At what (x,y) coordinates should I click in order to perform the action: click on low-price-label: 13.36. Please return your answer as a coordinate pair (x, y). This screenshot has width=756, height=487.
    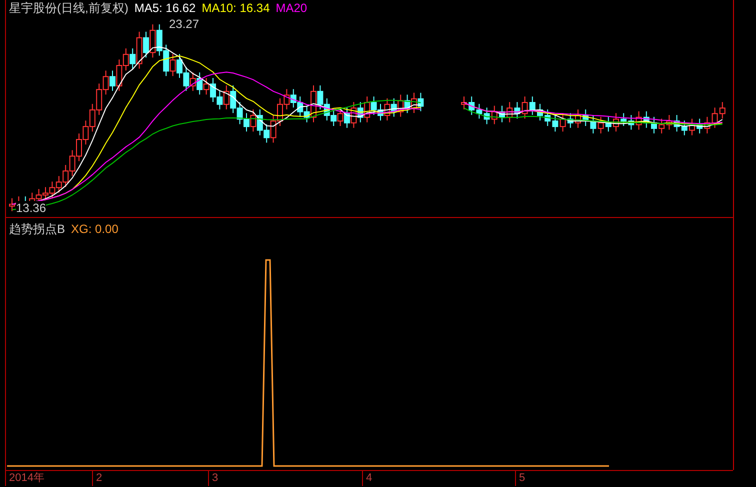
    Looking at the image, I should click on (31, 208).